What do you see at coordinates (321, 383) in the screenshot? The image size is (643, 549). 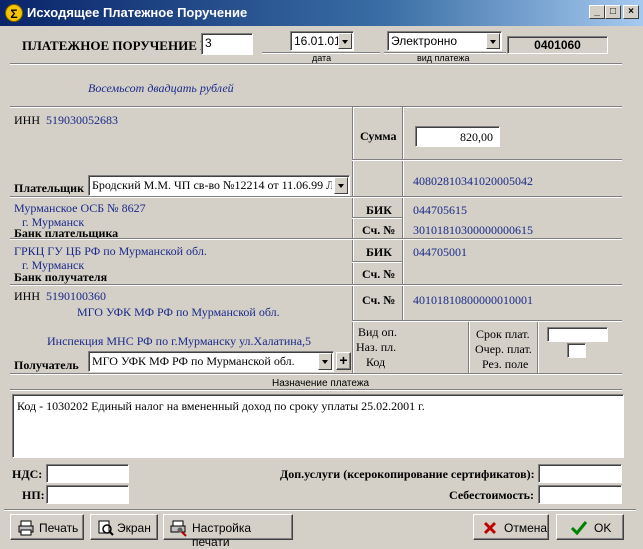 I see `purpose-caption: Назначение платежа` at bounding box center [321, 383].